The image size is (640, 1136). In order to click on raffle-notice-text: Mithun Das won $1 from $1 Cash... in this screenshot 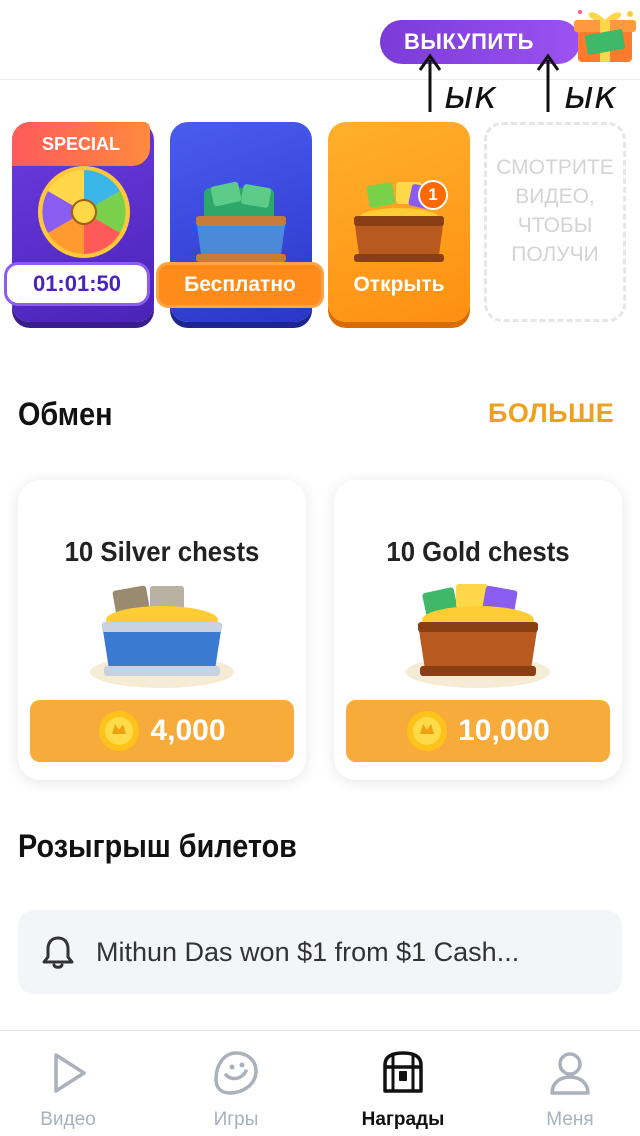, I will do `click(308, 951)`.